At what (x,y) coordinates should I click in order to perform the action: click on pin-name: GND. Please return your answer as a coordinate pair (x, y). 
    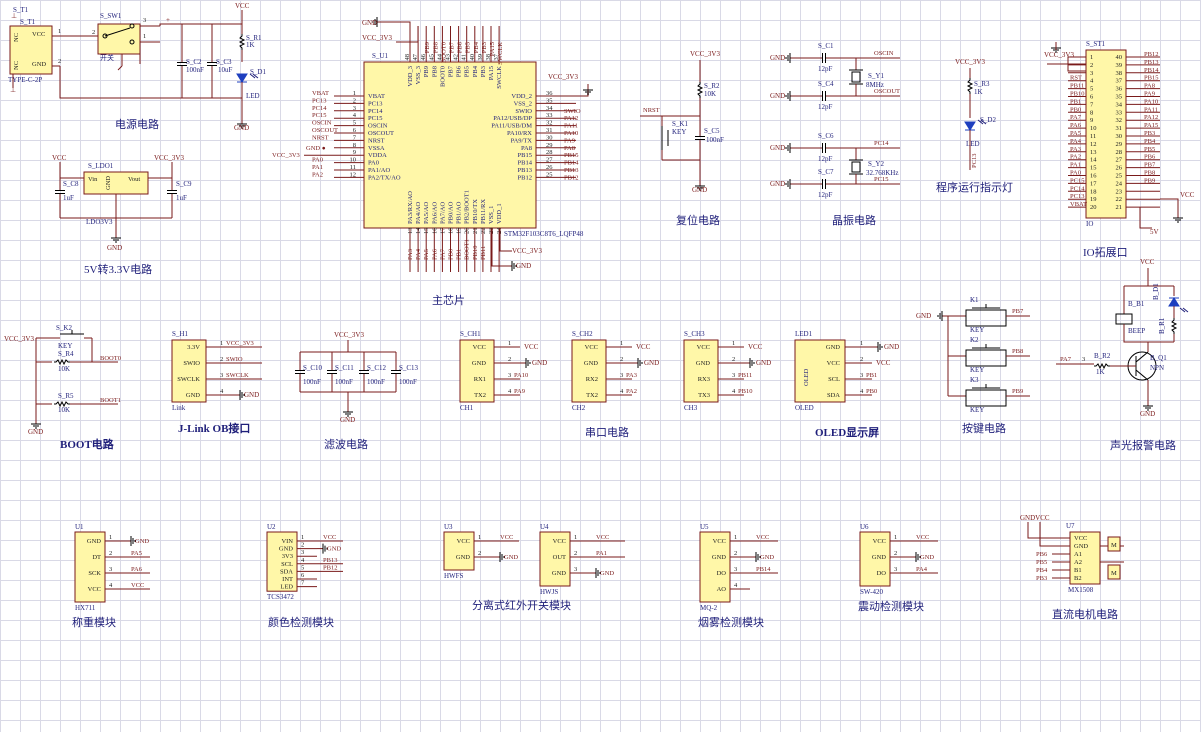
    Looking at the image, I should click on (833, 347).